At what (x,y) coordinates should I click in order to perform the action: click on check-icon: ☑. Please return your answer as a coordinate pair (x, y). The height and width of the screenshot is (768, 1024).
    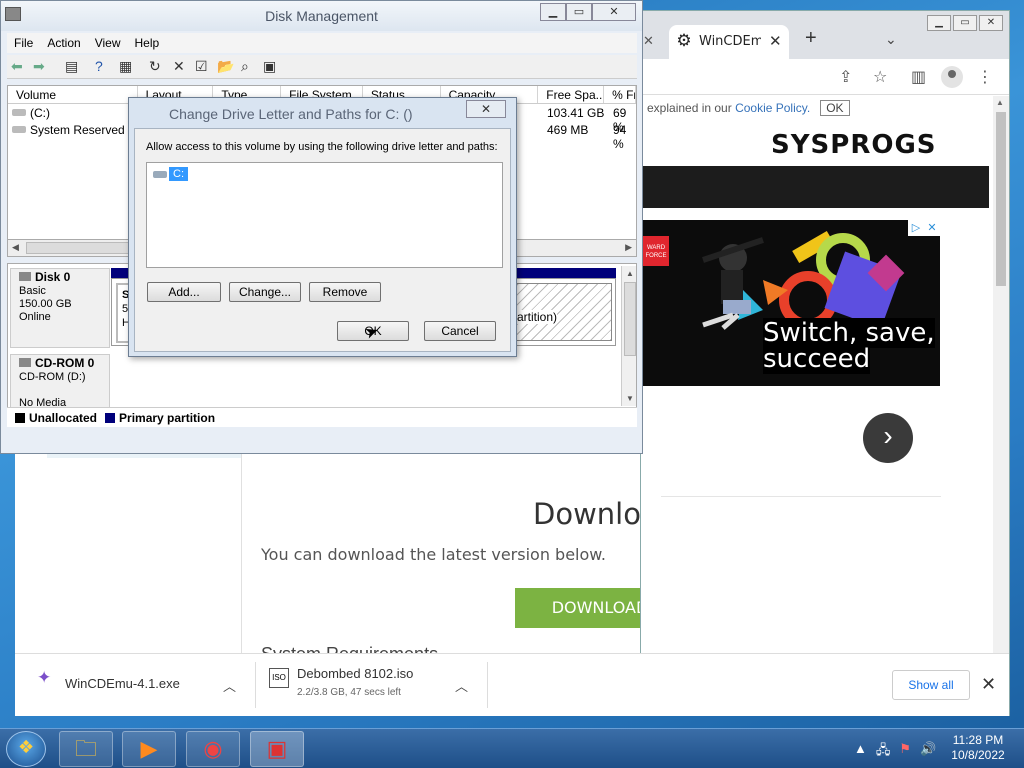
    Looking at the image, I should click on (201, 66).